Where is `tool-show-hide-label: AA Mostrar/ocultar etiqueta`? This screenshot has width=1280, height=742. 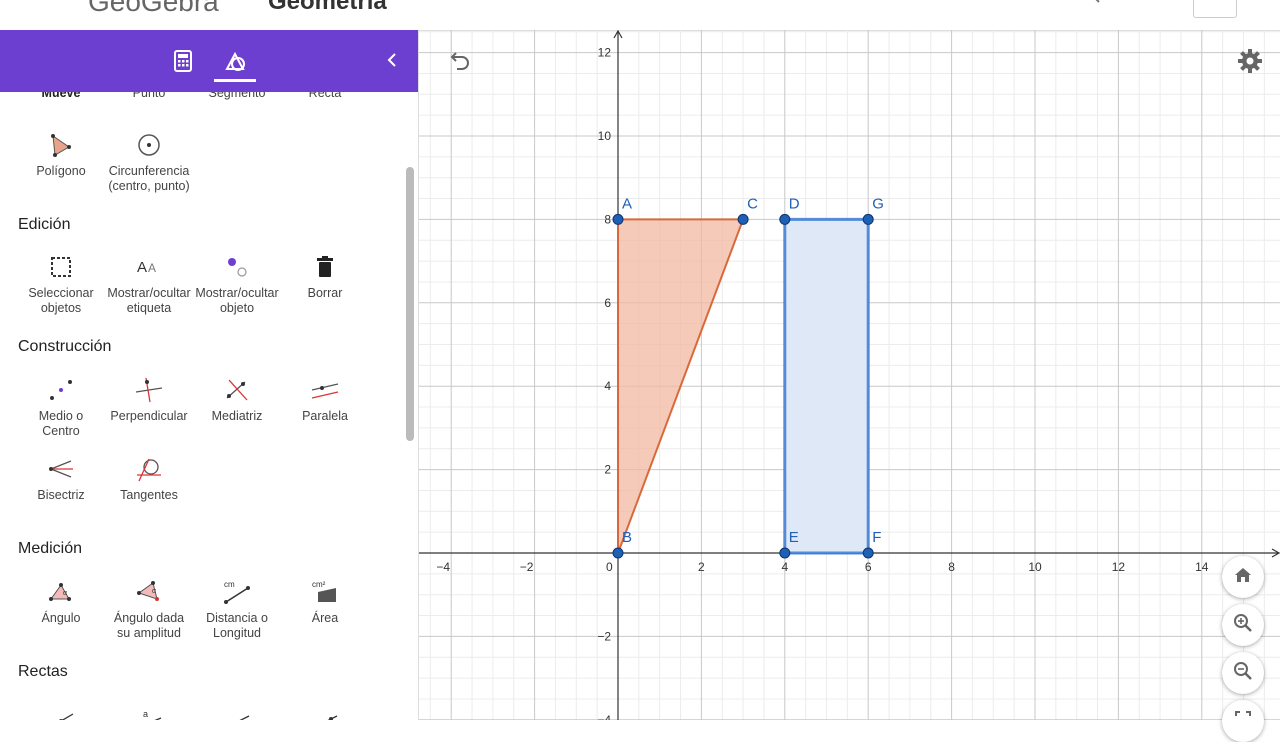 tool-show-hide-label: AA Mostrar/ocultar etiqueta is located at coordinates (149, 283).